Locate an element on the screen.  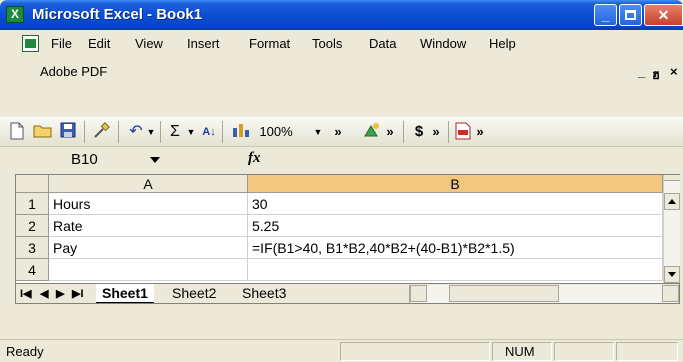
cell-a2: Rate is located at coordinates (148, 226).